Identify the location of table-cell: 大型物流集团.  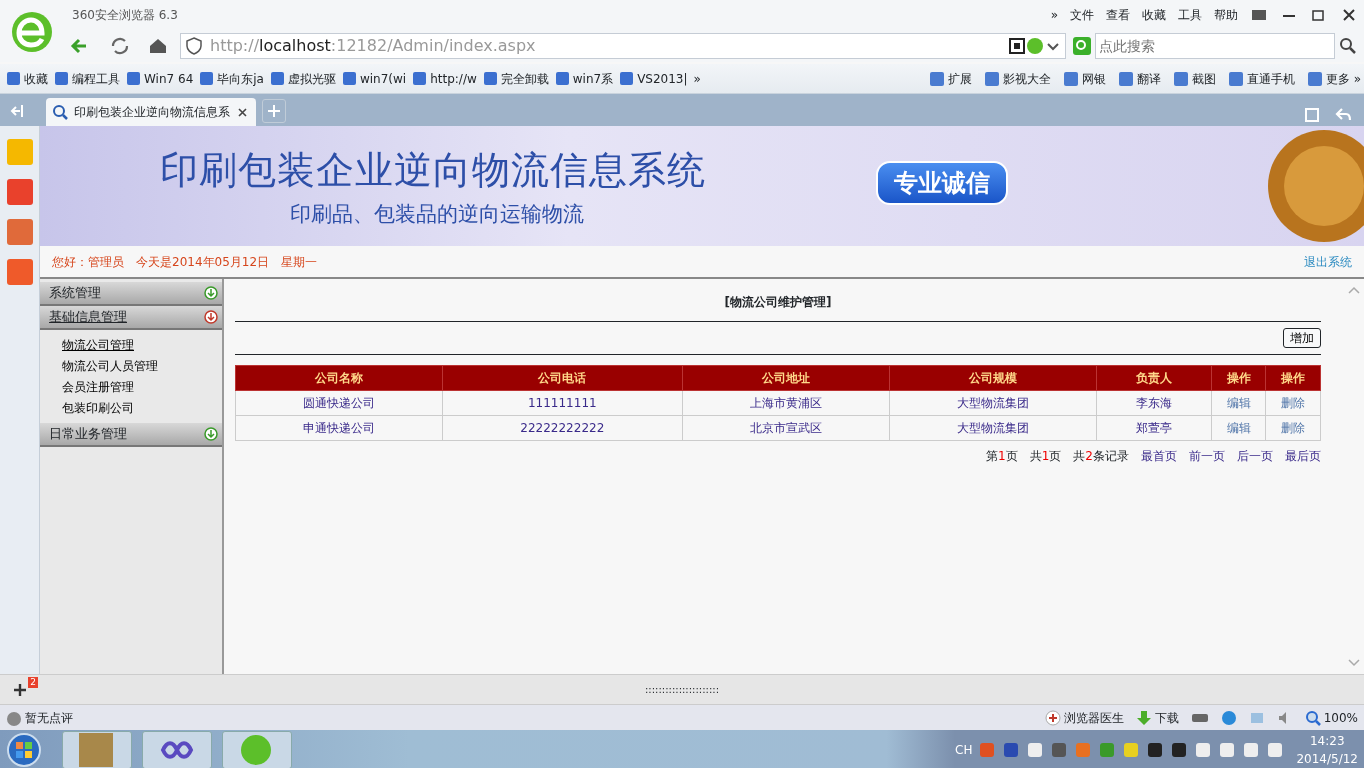
(993, 428).